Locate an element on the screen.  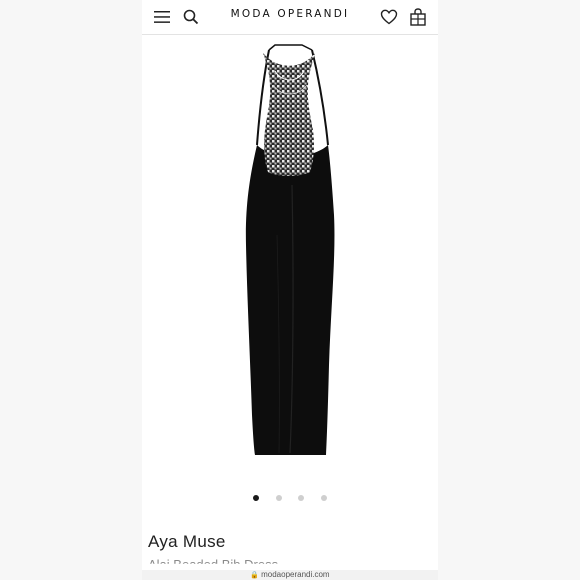
designer-name: Aya Muse is located at coordinates (187, 542).